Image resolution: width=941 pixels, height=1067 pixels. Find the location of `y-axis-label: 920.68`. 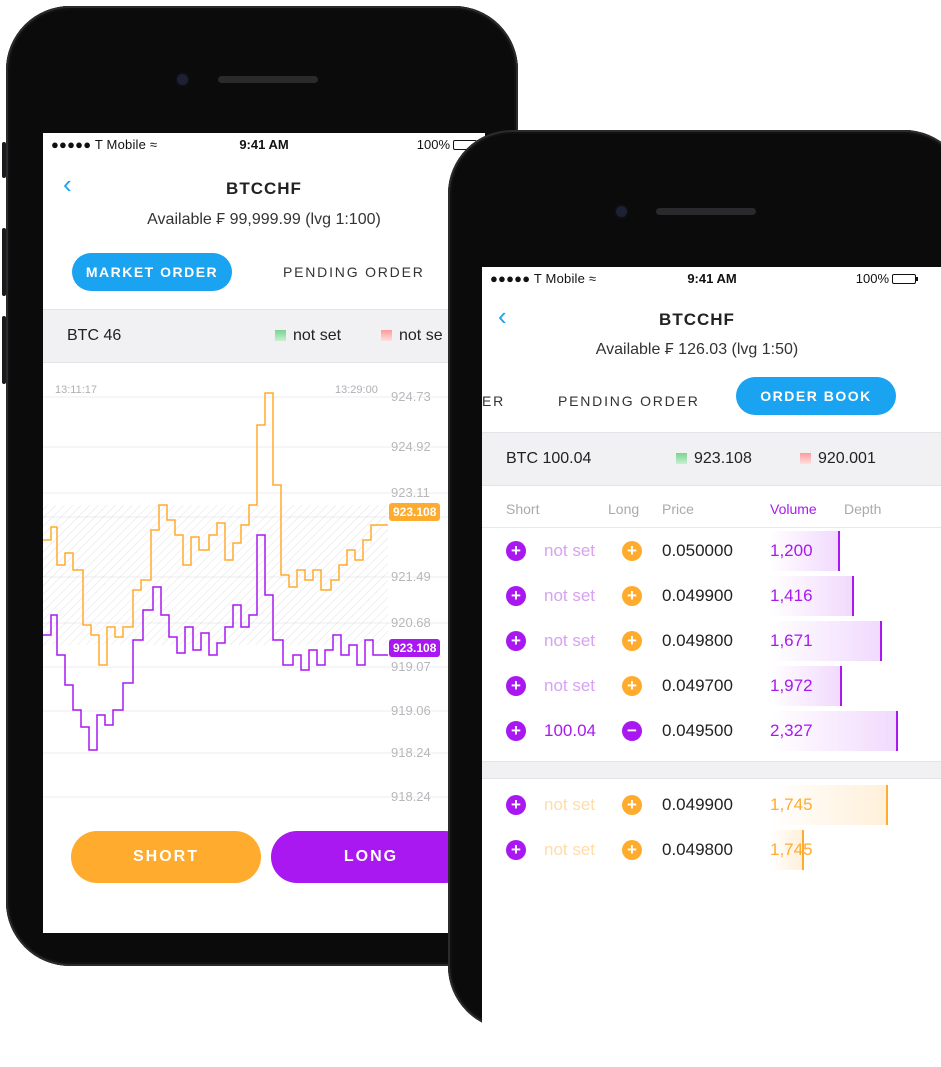

y-axis-label: 920.68 is located at coordinates (411, 622).